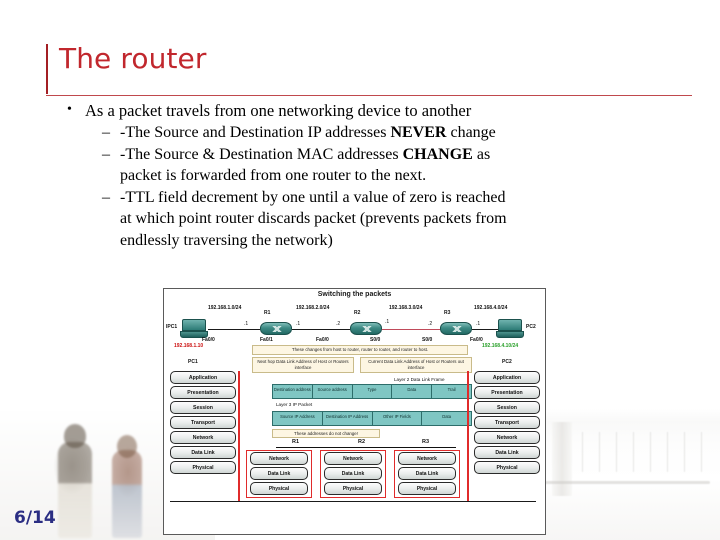  Describe the element at coordinates (369, 95) in the screenshot. I see `title-horizontal-rule` at that location.